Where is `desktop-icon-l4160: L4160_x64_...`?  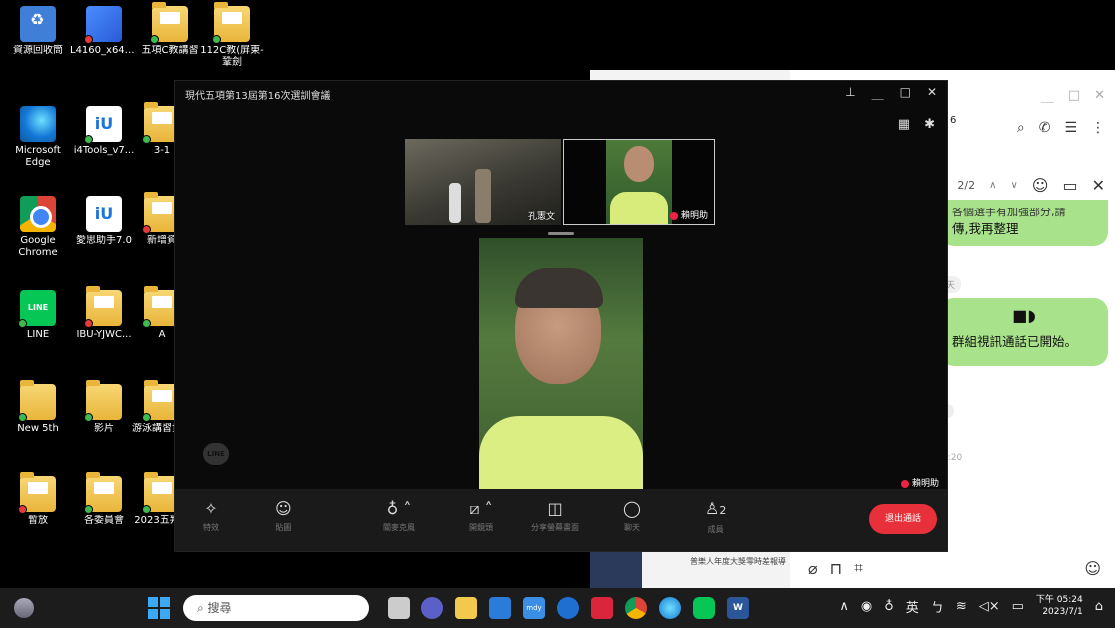 desktop-icon-l4160: L4160_x64_... is located at coordinates (104, 31).